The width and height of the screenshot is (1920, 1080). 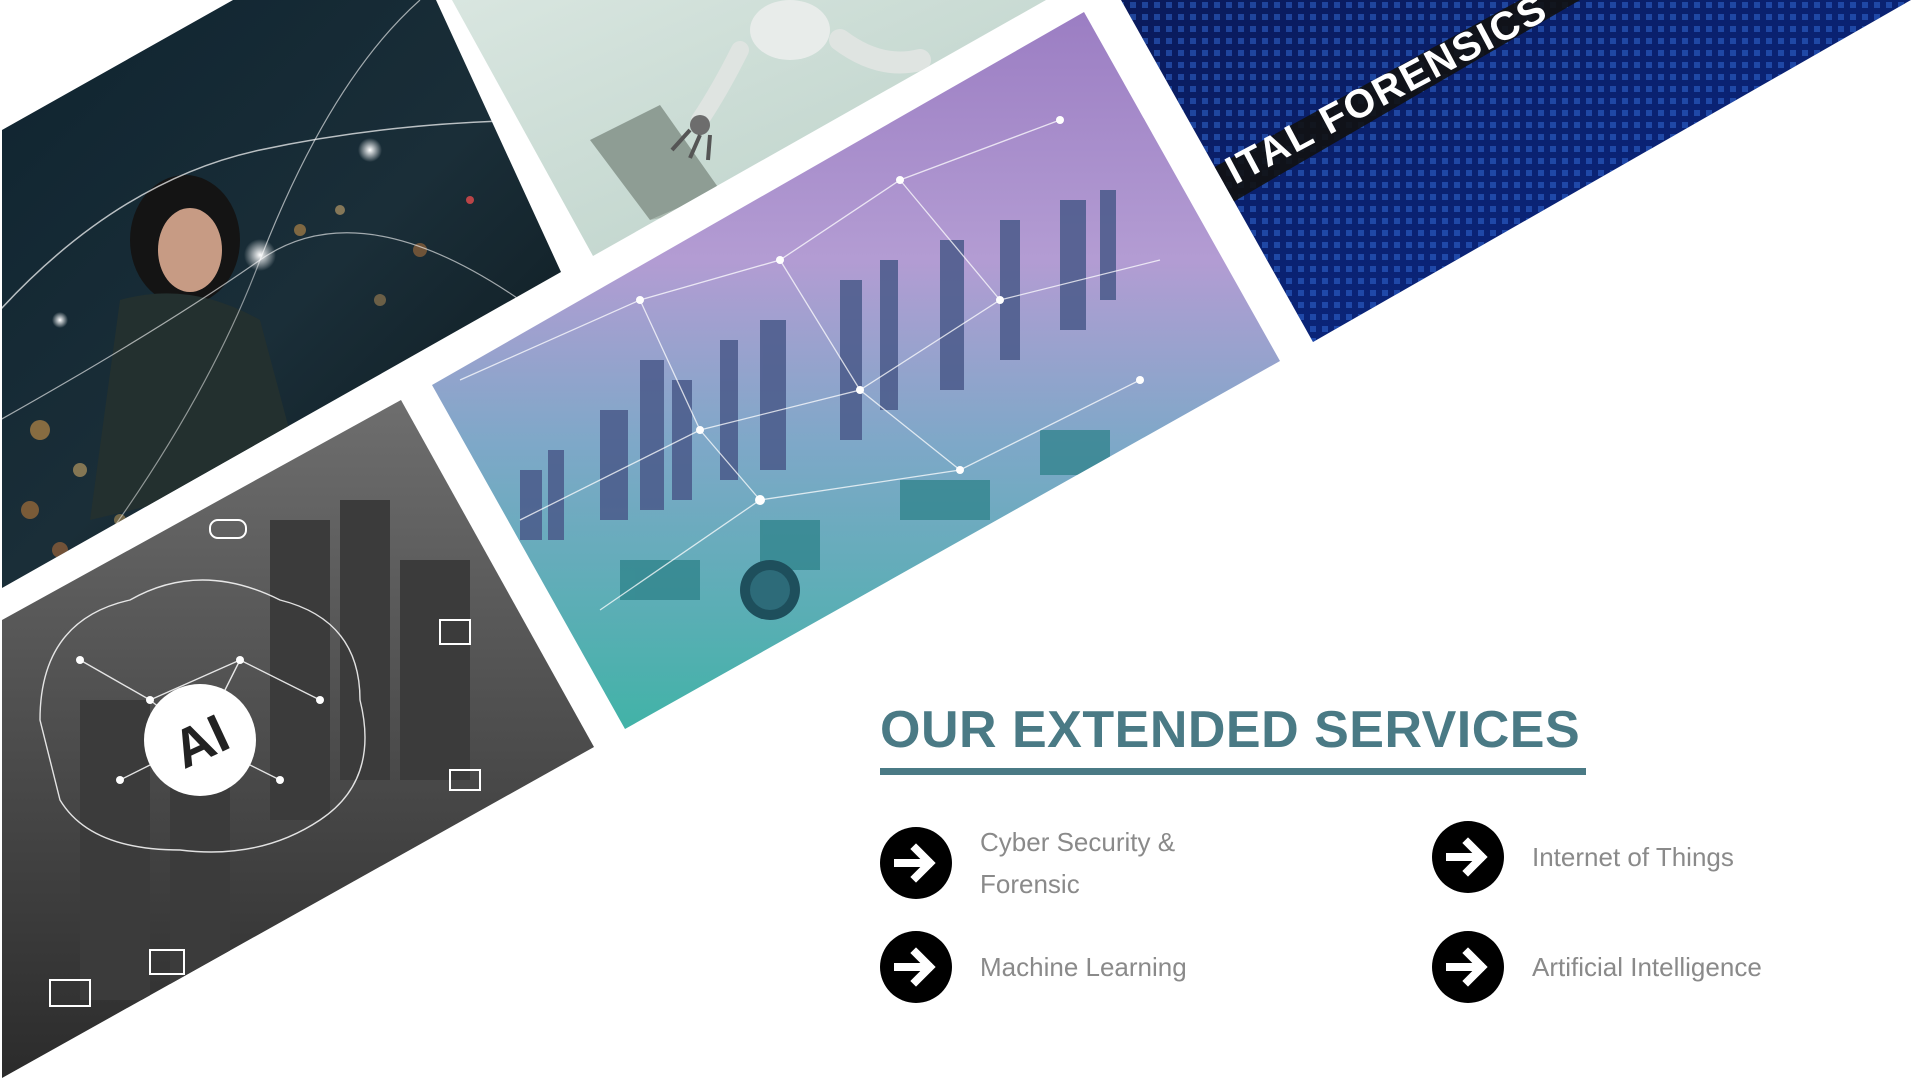 I want to click on service-label: Internet of Things, so click(x=1633, y=857).